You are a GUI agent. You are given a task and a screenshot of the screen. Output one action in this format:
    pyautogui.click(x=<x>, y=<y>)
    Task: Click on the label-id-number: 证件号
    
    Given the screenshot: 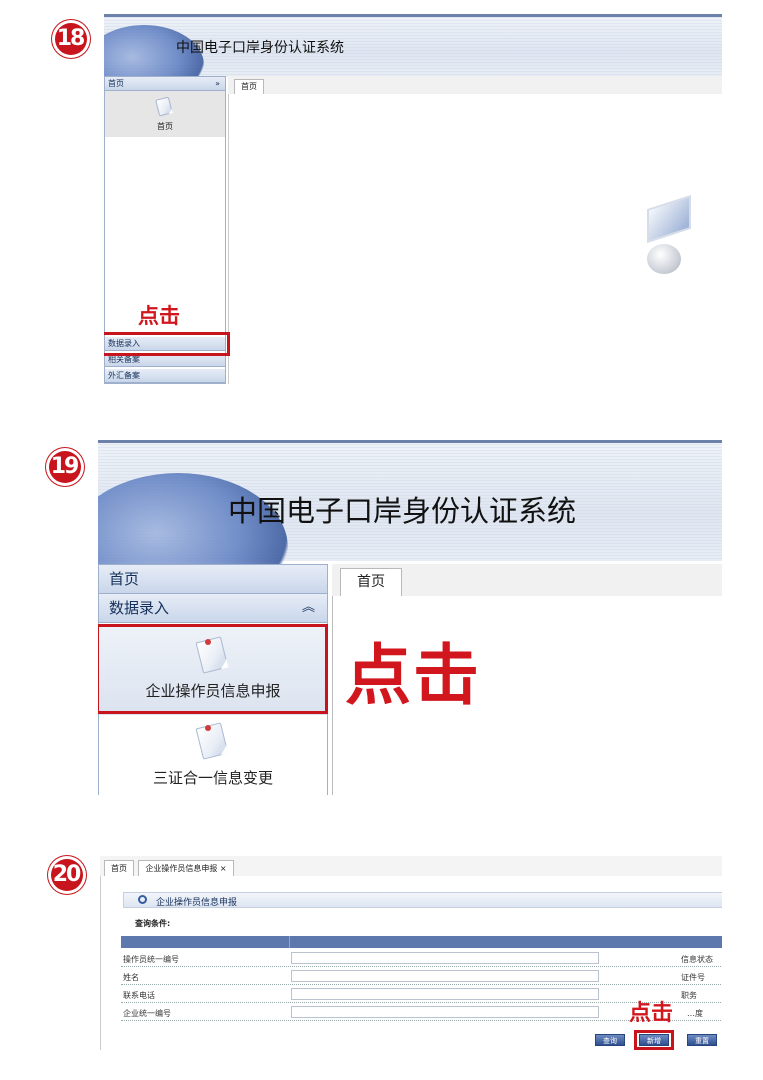 What is the action you would take?
    pyautogui.click(x=693, y=977)
    